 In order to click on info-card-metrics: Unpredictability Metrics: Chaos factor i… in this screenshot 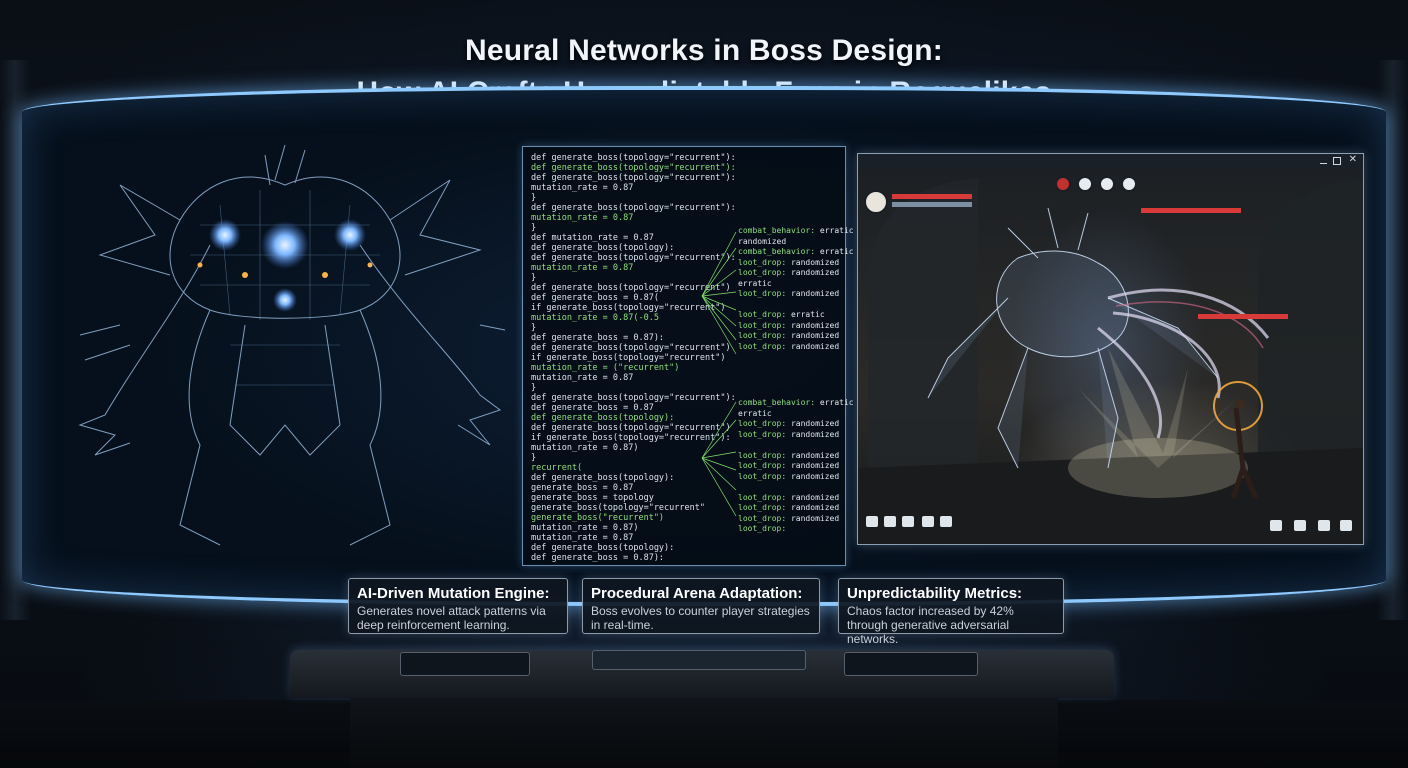, I will do `click(951, 612)`.